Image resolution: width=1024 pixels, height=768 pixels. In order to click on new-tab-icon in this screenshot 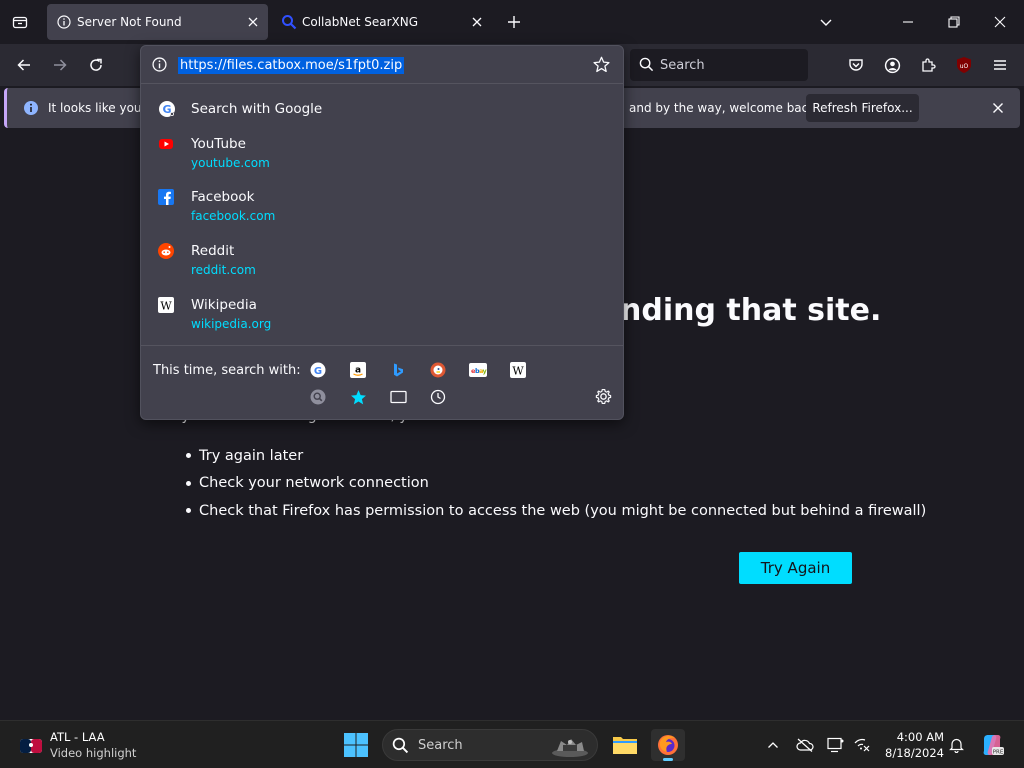, I will do `click(514, 22)`.